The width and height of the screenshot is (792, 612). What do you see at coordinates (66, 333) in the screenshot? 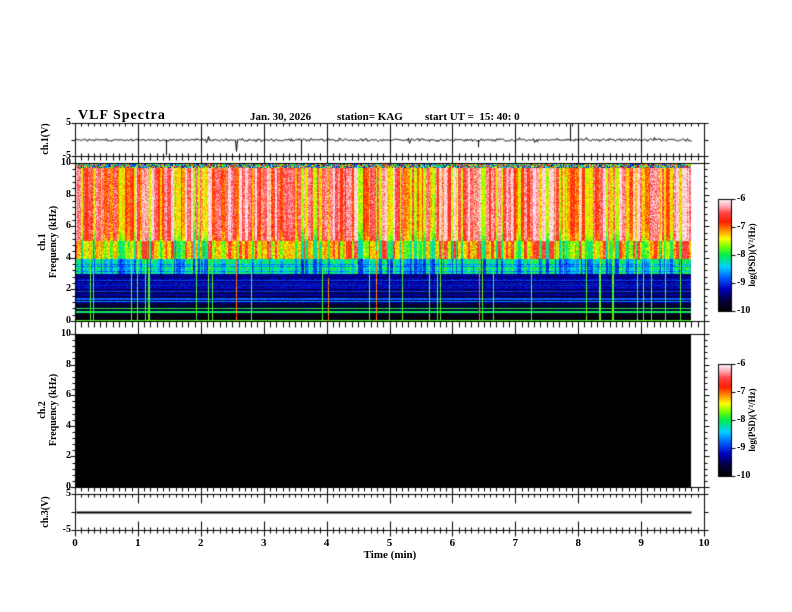
I see `freq-tick-label: 10` at bounding box center [66, 333].